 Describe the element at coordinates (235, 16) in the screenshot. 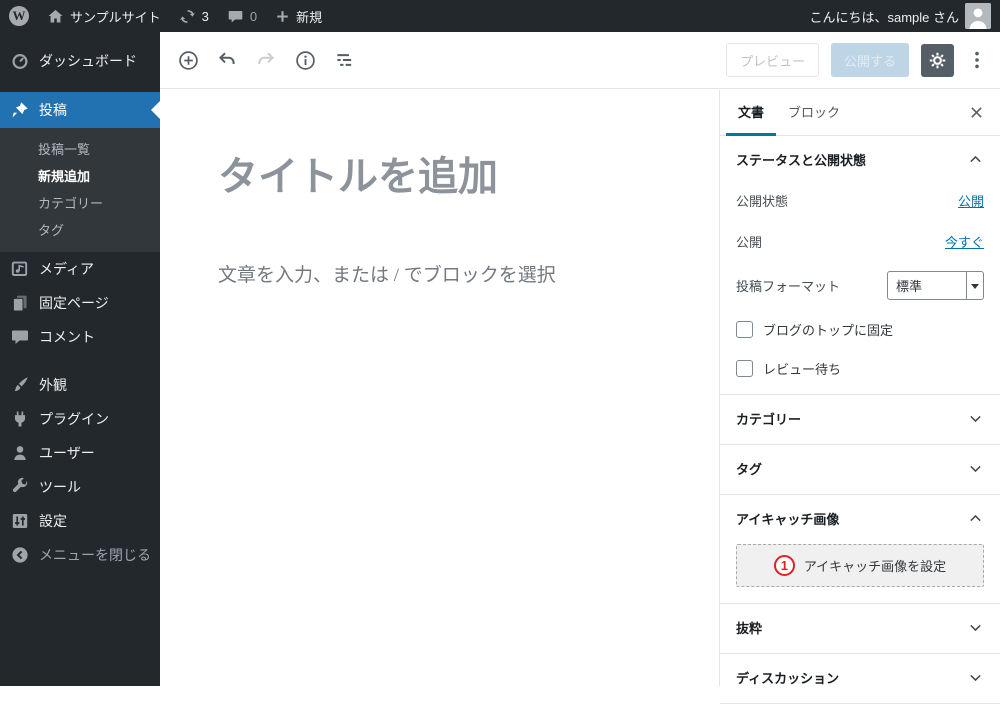

I see `comment-bubble-icon` at that location.